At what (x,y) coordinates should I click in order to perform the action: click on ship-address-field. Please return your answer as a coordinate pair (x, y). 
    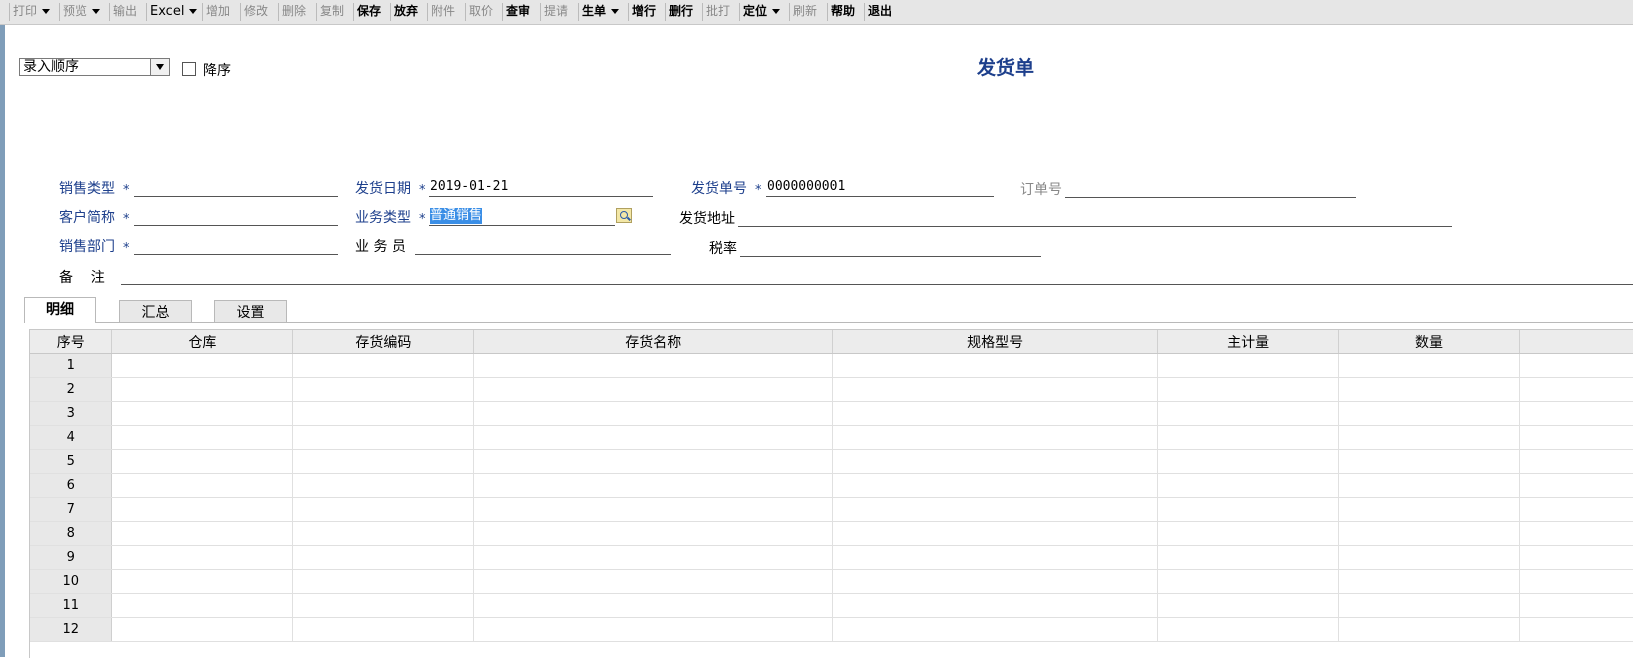
    Looking at the image, I should click on (1095, 226).